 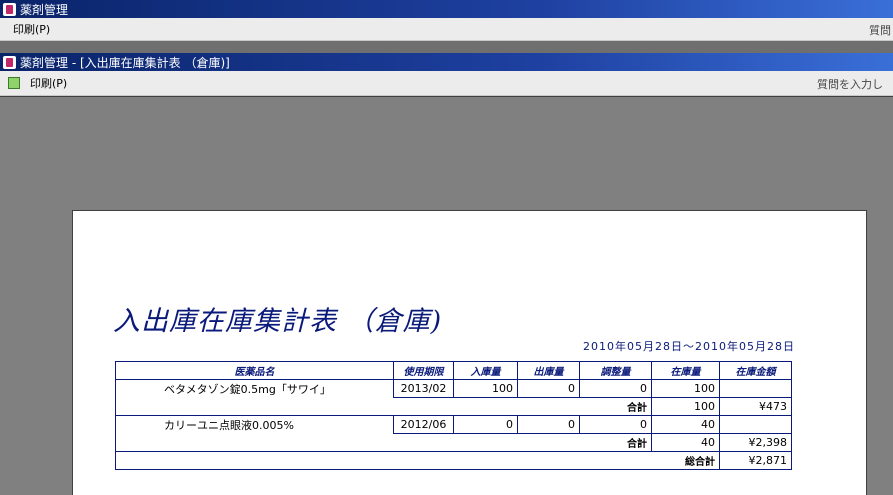 I want to click on app-icon, so click(x=9, y=9).